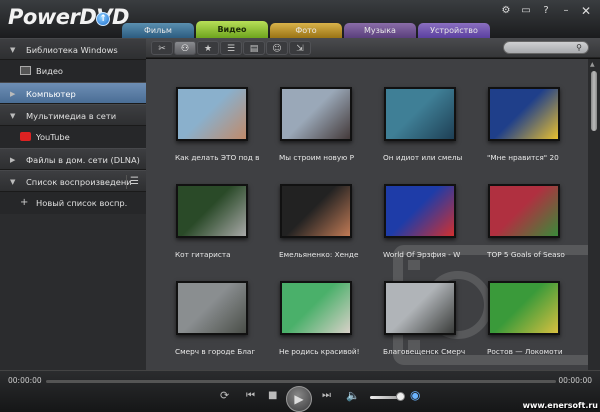 Image resolution: width=600 pixels, height=412 pixels. I want to click on minimize-icon: –, so click(566, 11).